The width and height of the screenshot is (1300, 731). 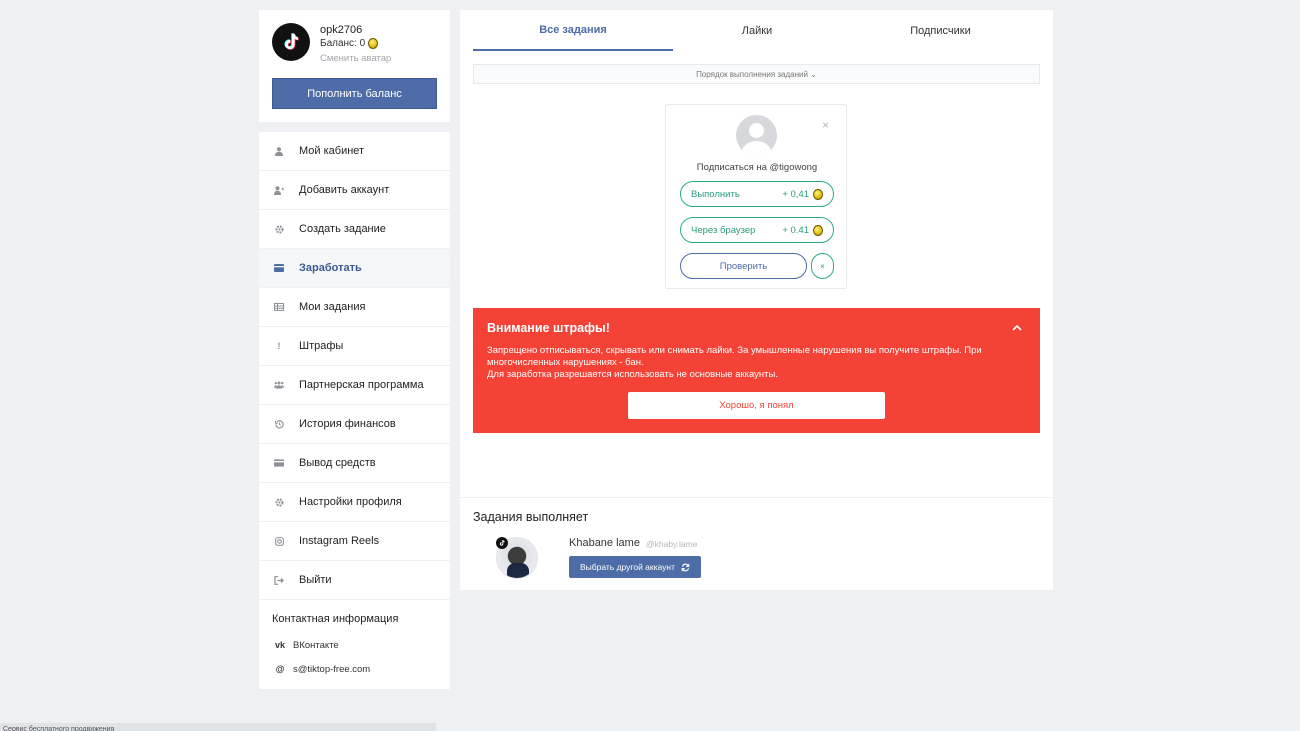 What do you see at coordinates (354, 580) in the screenshot?
I see `sidebar-item-logout: Выйти` at bounding box center [354, 580].